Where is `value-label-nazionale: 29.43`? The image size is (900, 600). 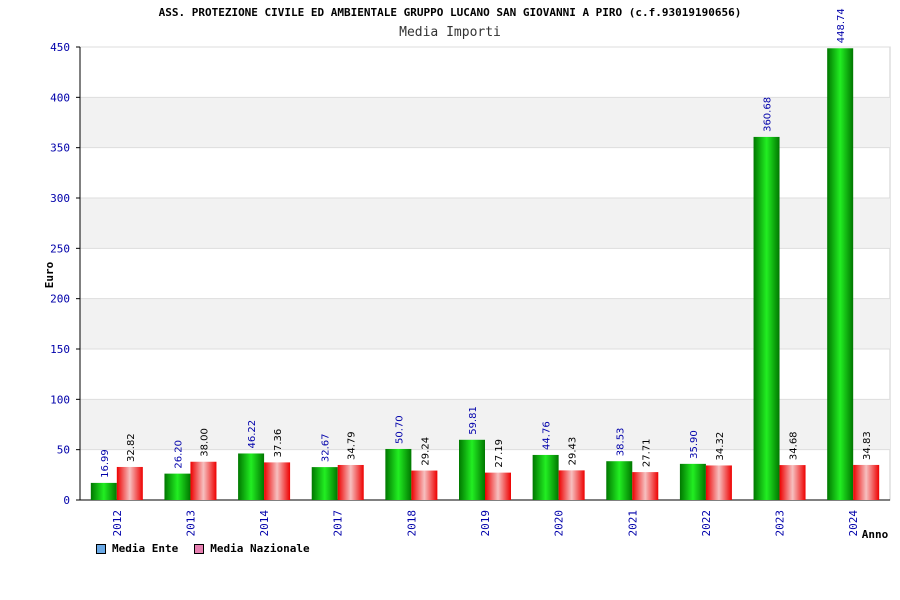
value-label-nazionale: 29.43 is located at coordinates (573, 451).